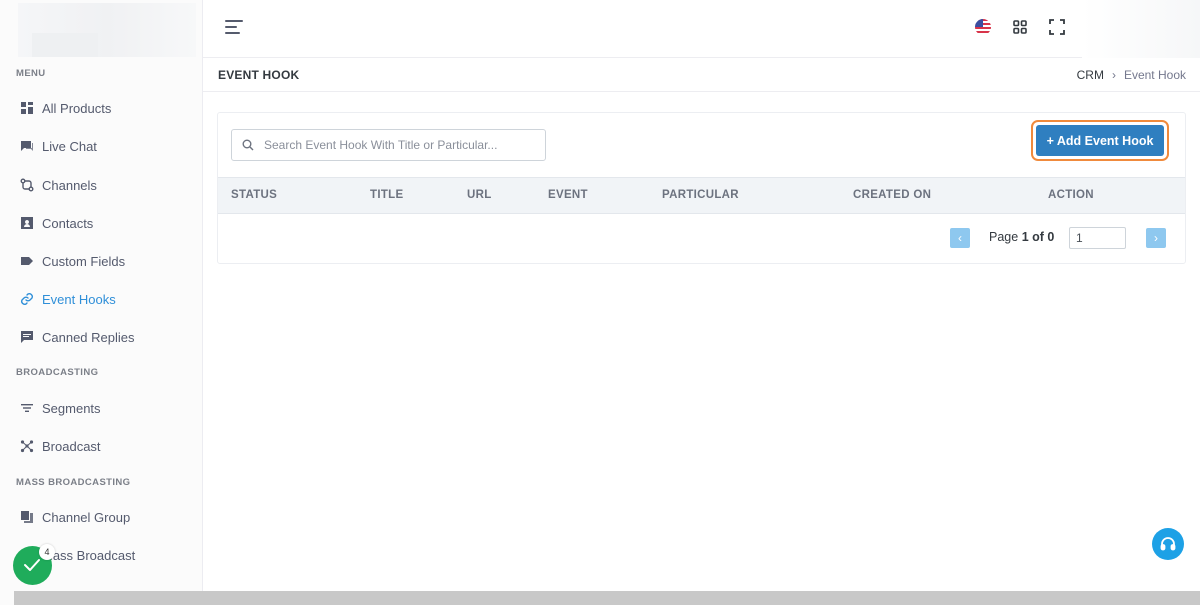  What do you see at coordinates (27, 408) in the screenshot?
I see `filter-icon` at bounding box center [27, 408].